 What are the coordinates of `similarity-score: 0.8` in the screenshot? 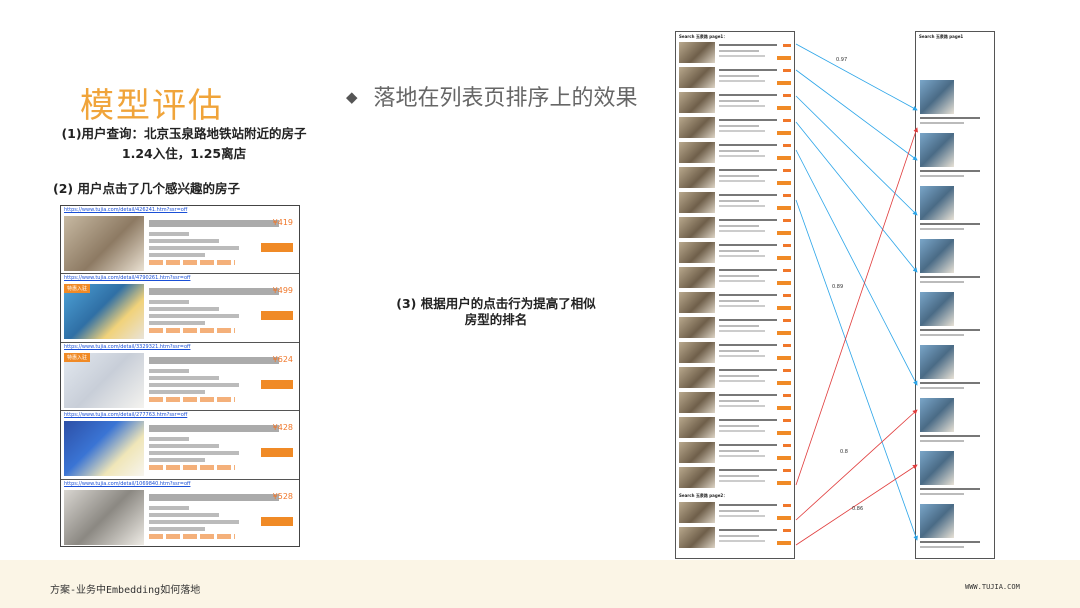 It's located at (844, 452).